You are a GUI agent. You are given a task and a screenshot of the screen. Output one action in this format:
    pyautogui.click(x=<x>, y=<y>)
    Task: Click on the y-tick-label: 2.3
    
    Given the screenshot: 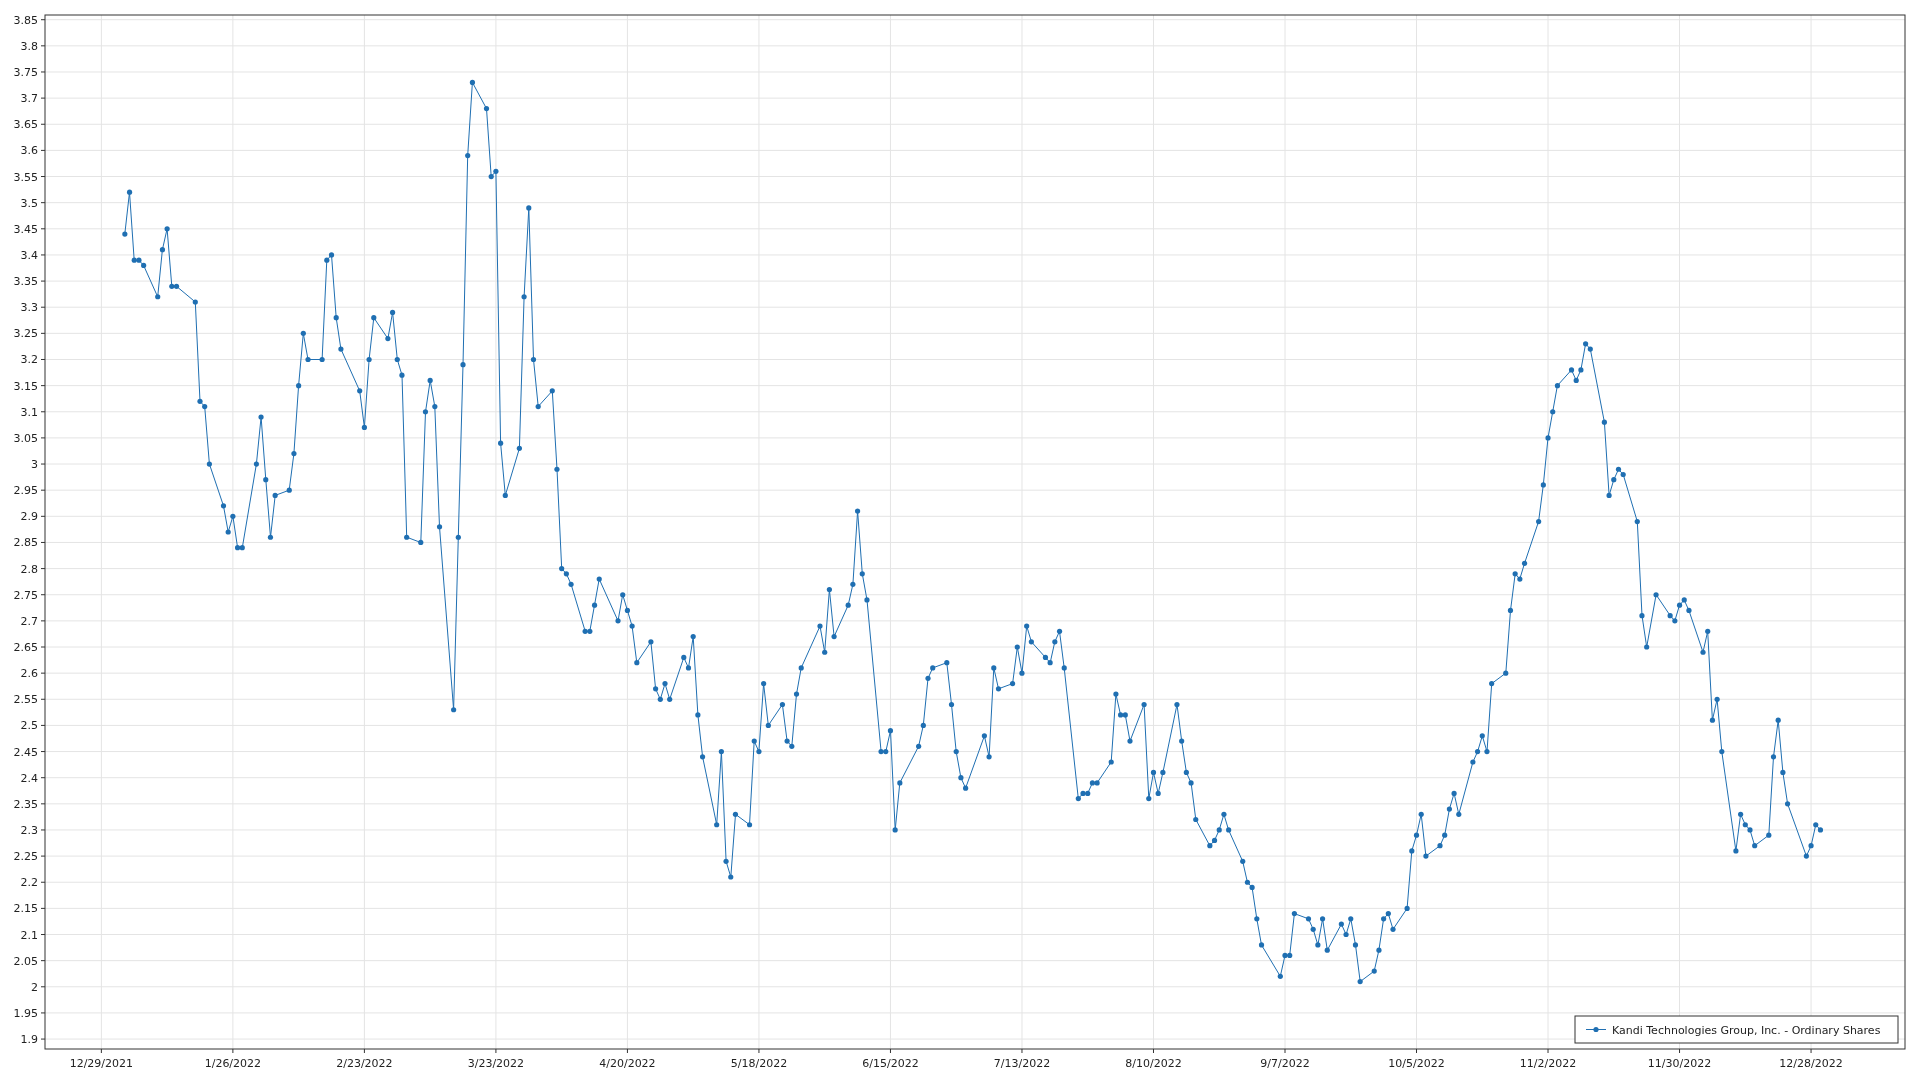 What is the action you would take?
    pyautogui.click(x=29, y=830)
    